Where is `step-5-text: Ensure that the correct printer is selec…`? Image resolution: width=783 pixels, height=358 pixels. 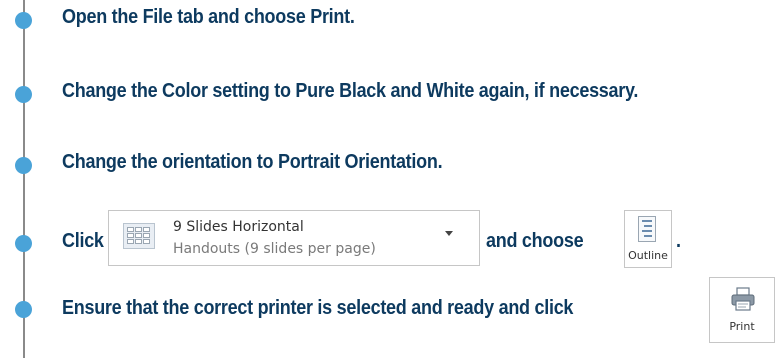 step-5-text: Ensure that the correct printer is selec… is located at coordinates (318, 308).